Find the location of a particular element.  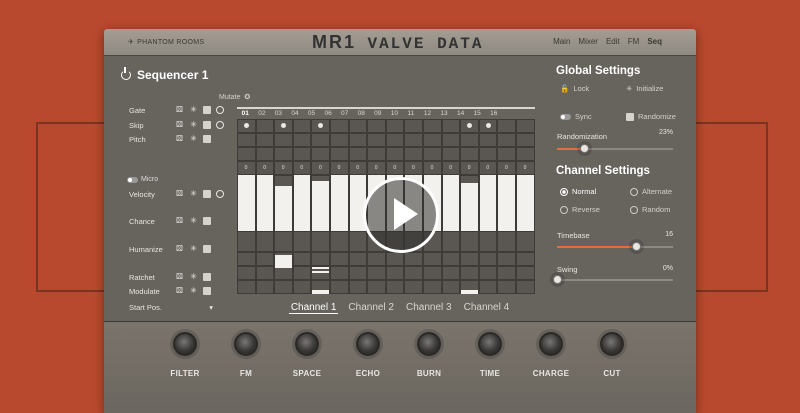

sync-switch is located at coordinates (565, 116).